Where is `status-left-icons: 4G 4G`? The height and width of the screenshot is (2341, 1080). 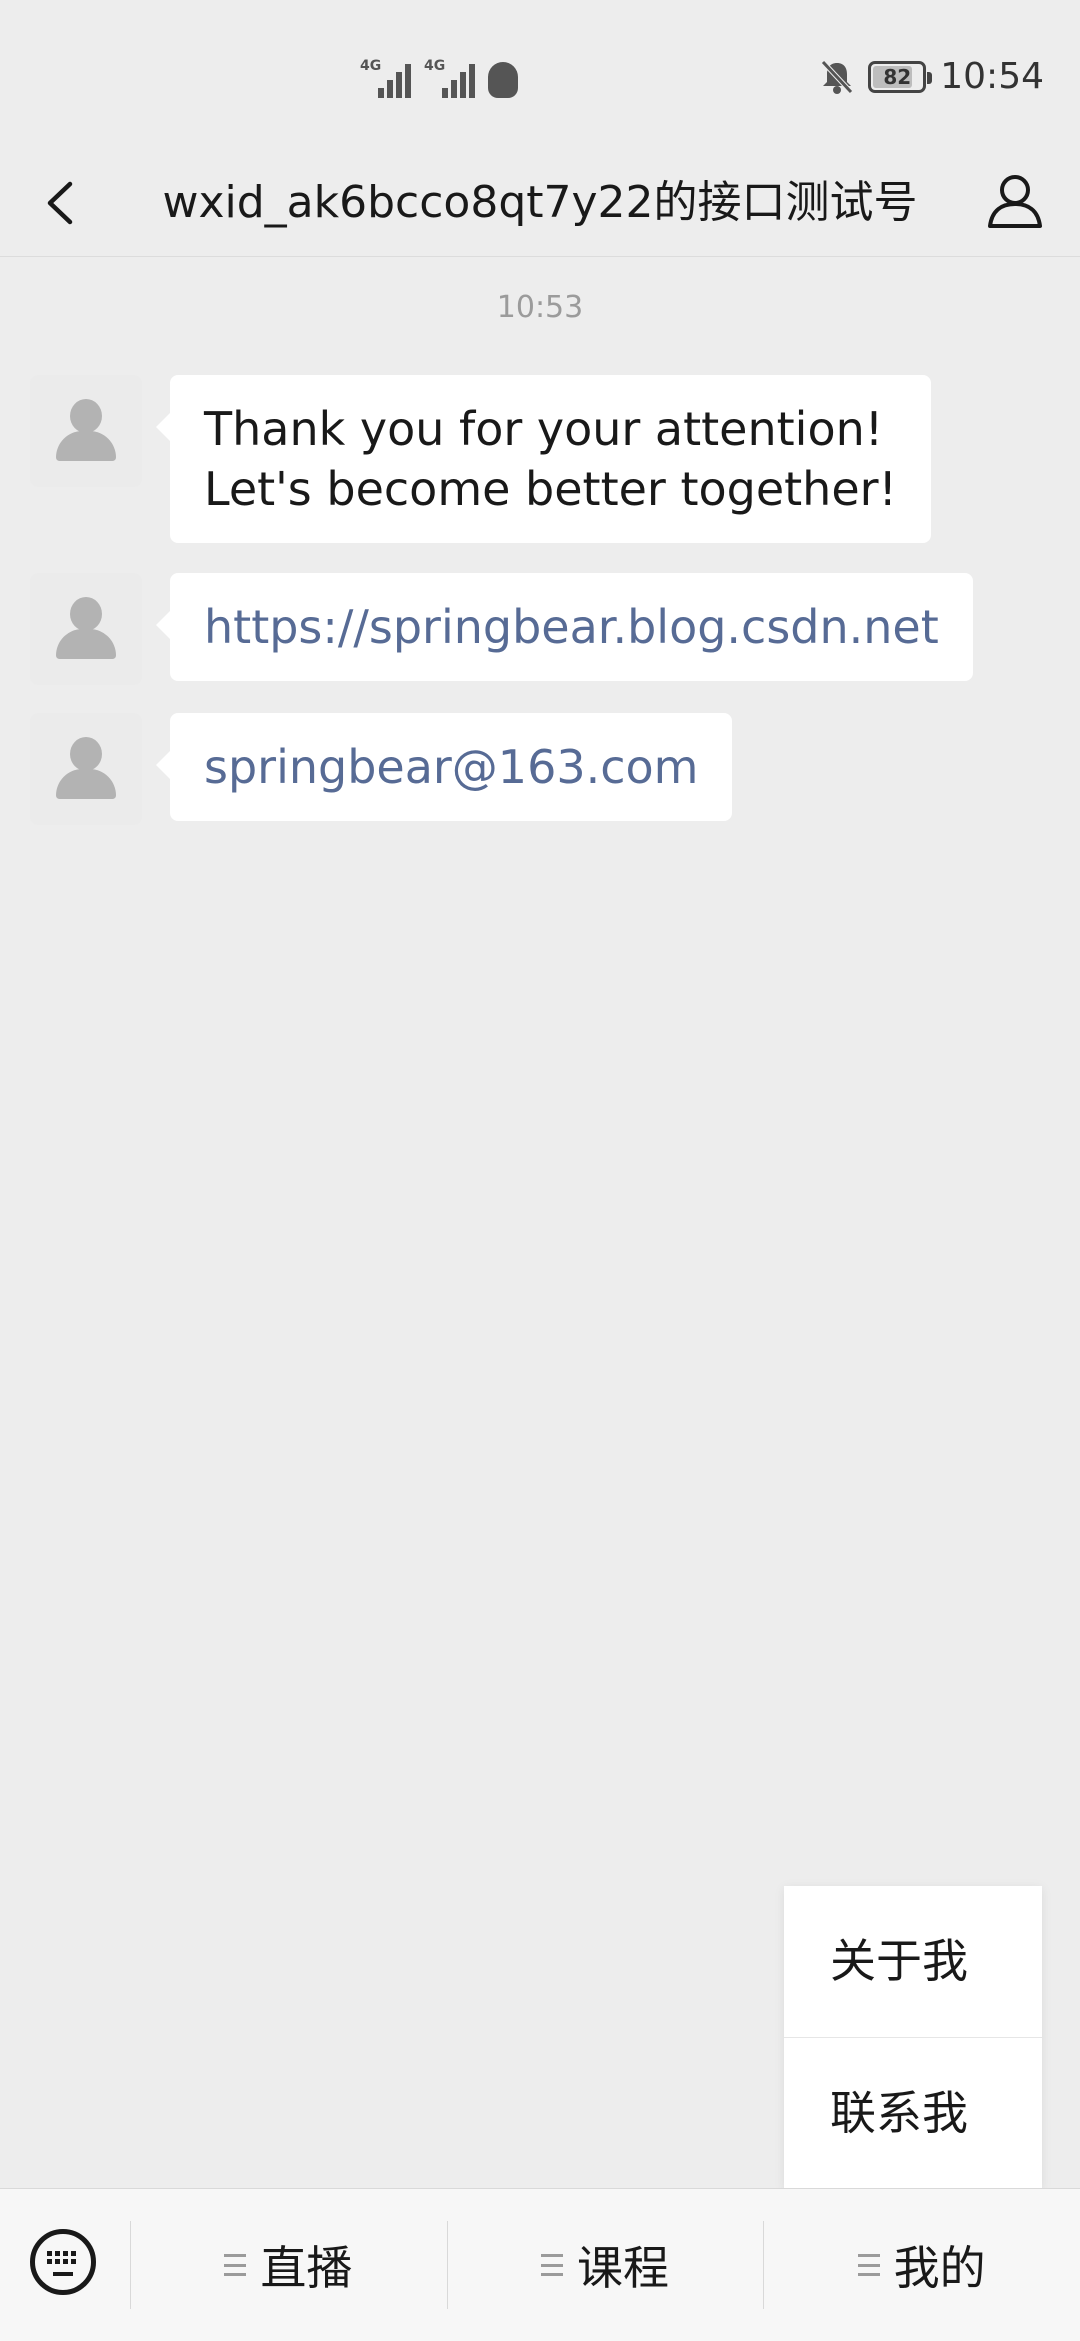
status-left-icons: 4G 4G is located at coordinates (439, 78).